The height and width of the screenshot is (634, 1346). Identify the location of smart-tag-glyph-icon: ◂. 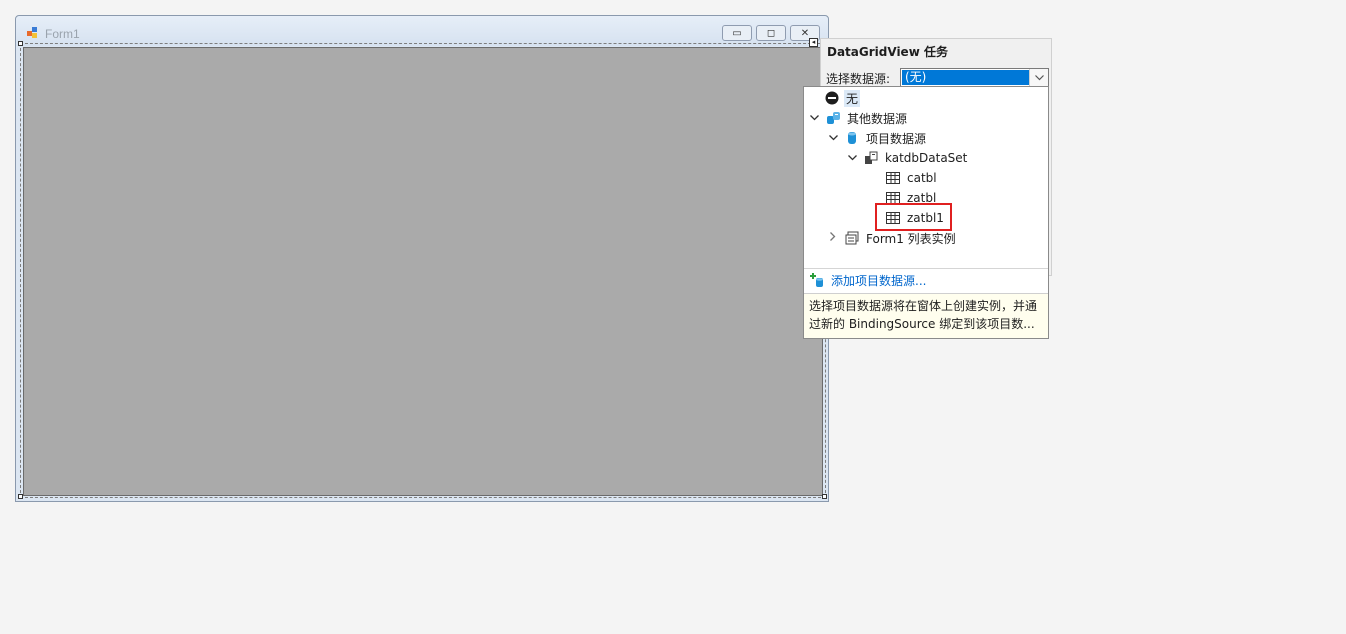
(813, 42).